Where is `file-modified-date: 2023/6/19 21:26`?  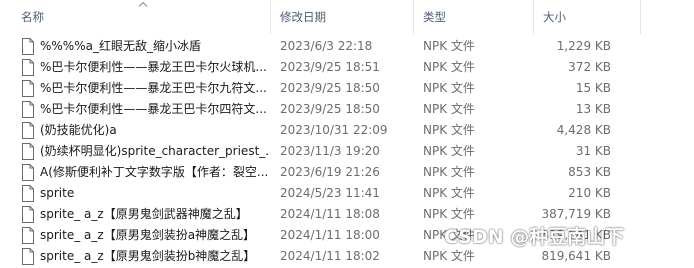 file-modified-date: 2023/6/19 21:26 is located at coordinates (330, 172).